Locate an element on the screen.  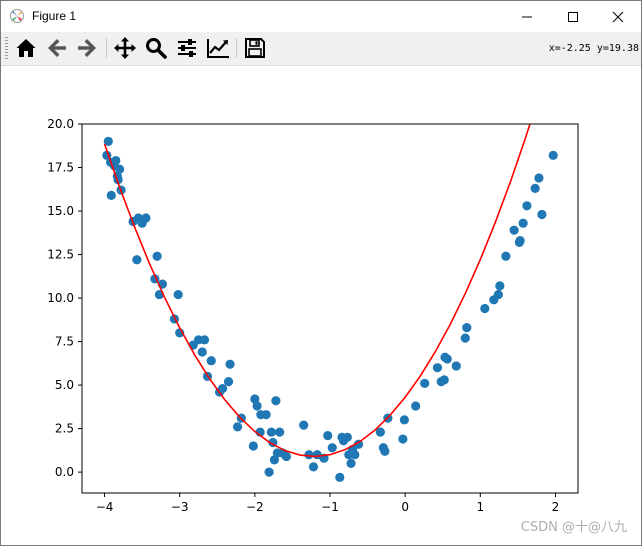
edit-axis-button is located at coordinates (218, 48).